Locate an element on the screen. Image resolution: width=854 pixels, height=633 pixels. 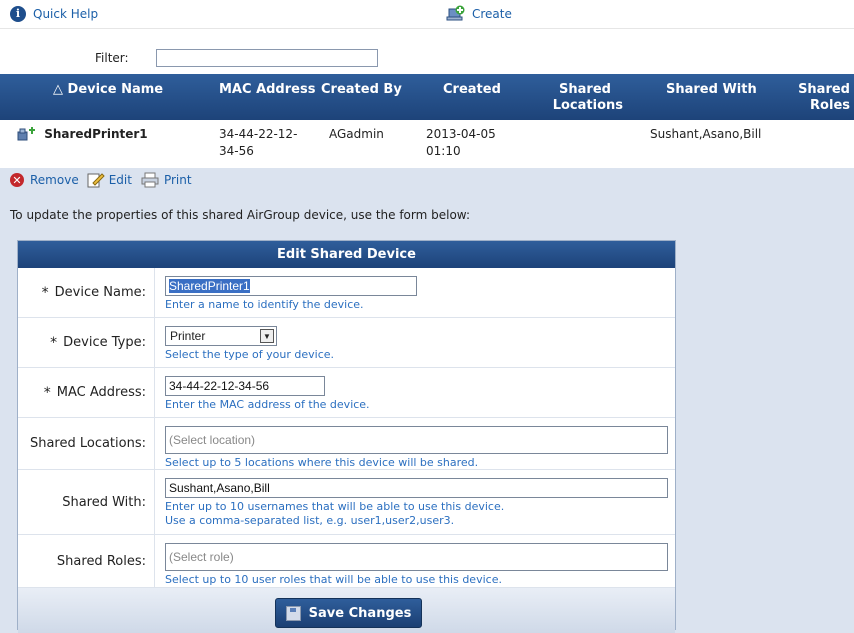
device-type-label: * Device Type: is located at coordinates (86, 342).